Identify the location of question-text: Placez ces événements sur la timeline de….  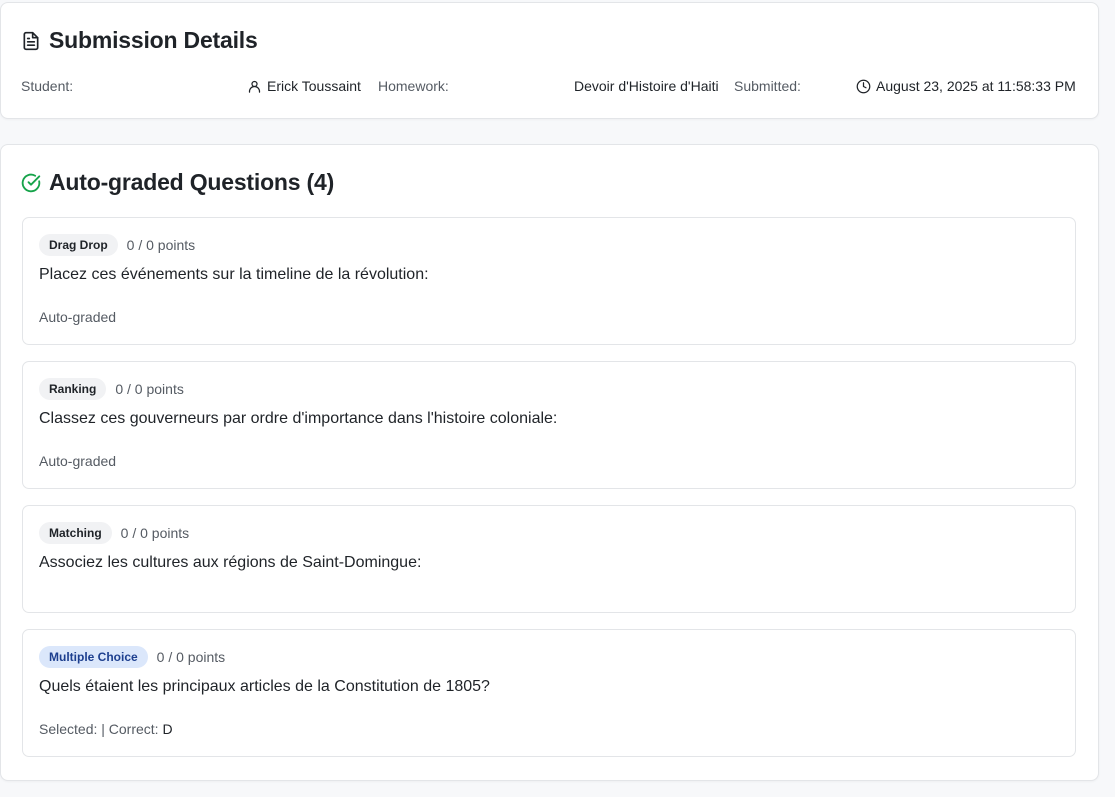
(234, 274).